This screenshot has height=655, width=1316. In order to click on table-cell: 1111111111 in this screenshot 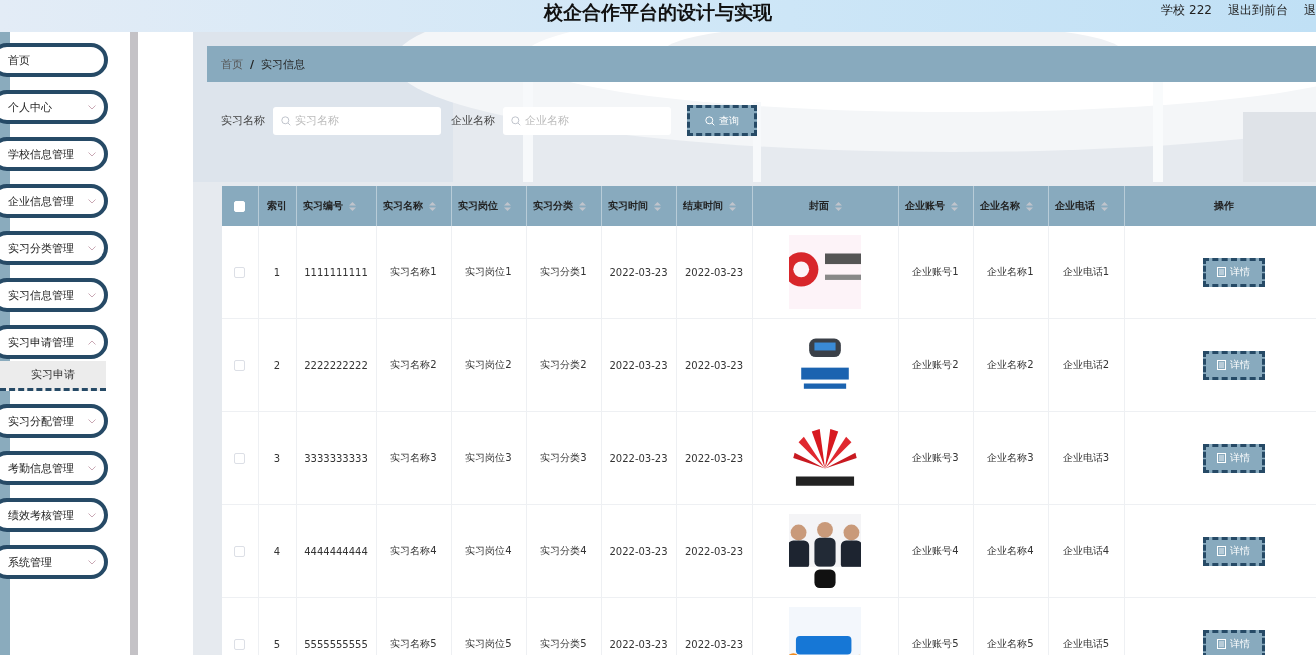, I will do `click(336, 272)`.